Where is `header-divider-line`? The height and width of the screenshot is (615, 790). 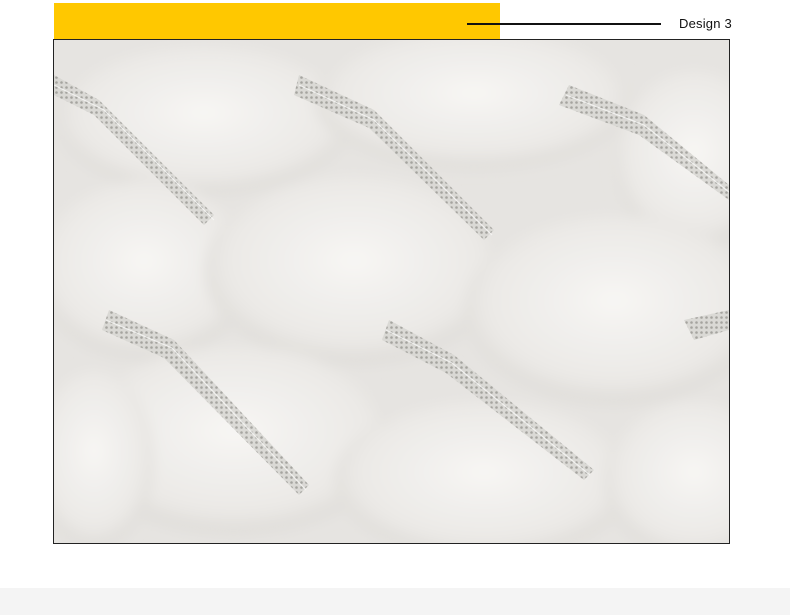 header-divider-line is located at coordinates (564, 24).